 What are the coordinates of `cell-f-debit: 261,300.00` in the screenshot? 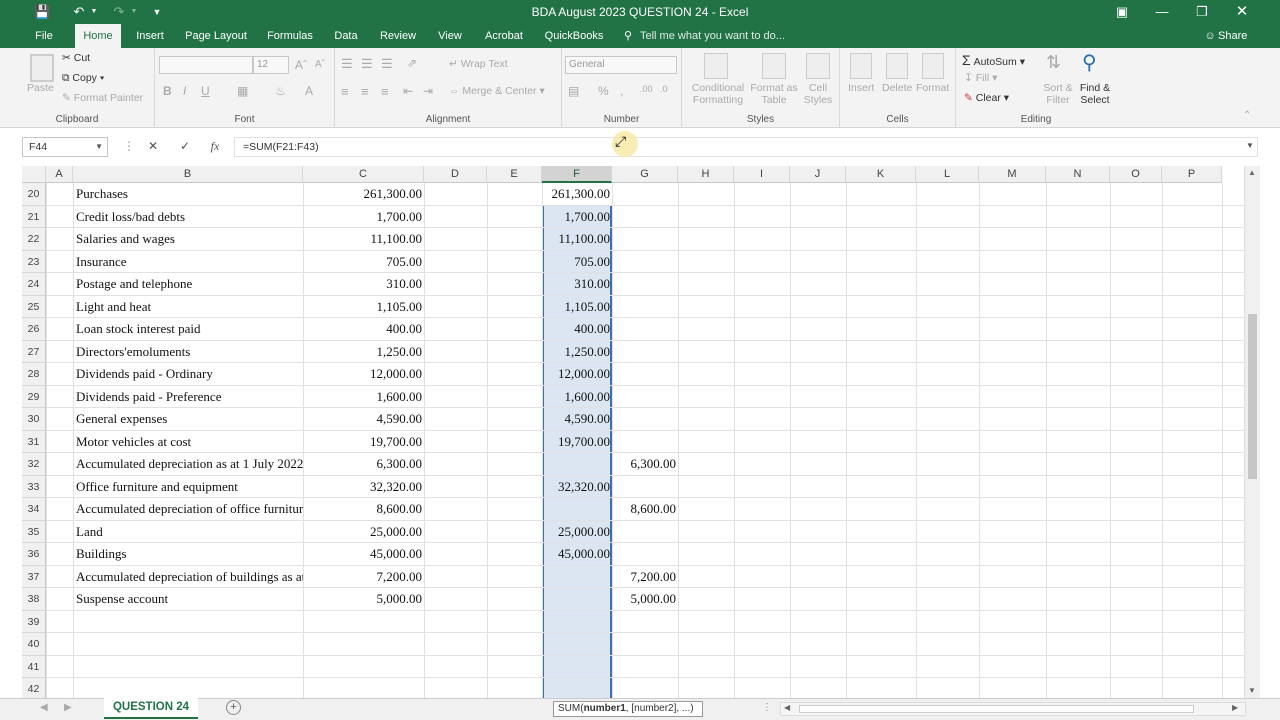 It's located at (577, 194).